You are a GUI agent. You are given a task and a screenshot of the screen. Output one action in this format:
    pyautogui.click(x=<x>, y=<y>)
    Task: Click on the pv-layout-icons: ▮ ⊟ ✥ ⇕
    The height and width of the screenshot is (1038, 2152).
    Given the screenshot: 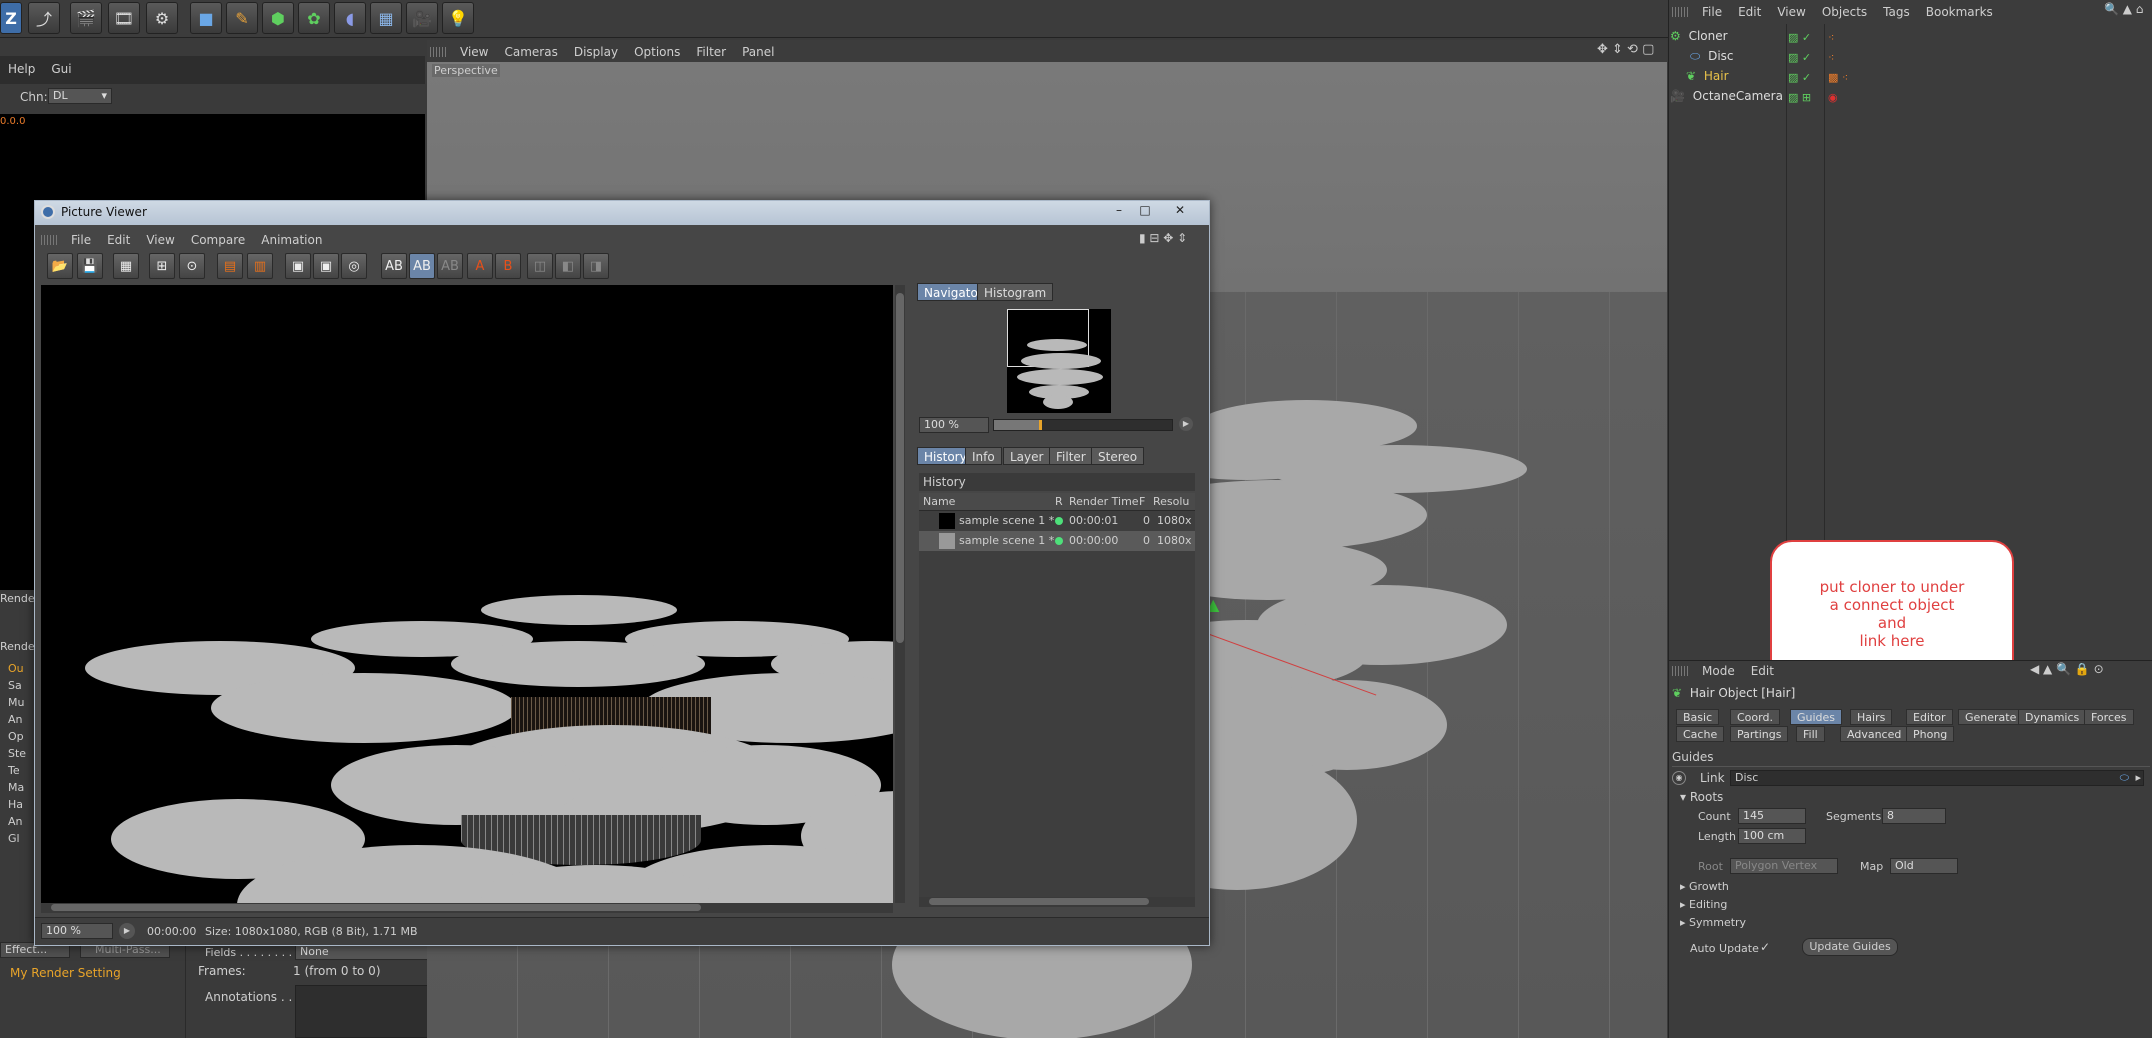 What is the action you would take?
    pyautogui.click(x=1163, y=238)
    